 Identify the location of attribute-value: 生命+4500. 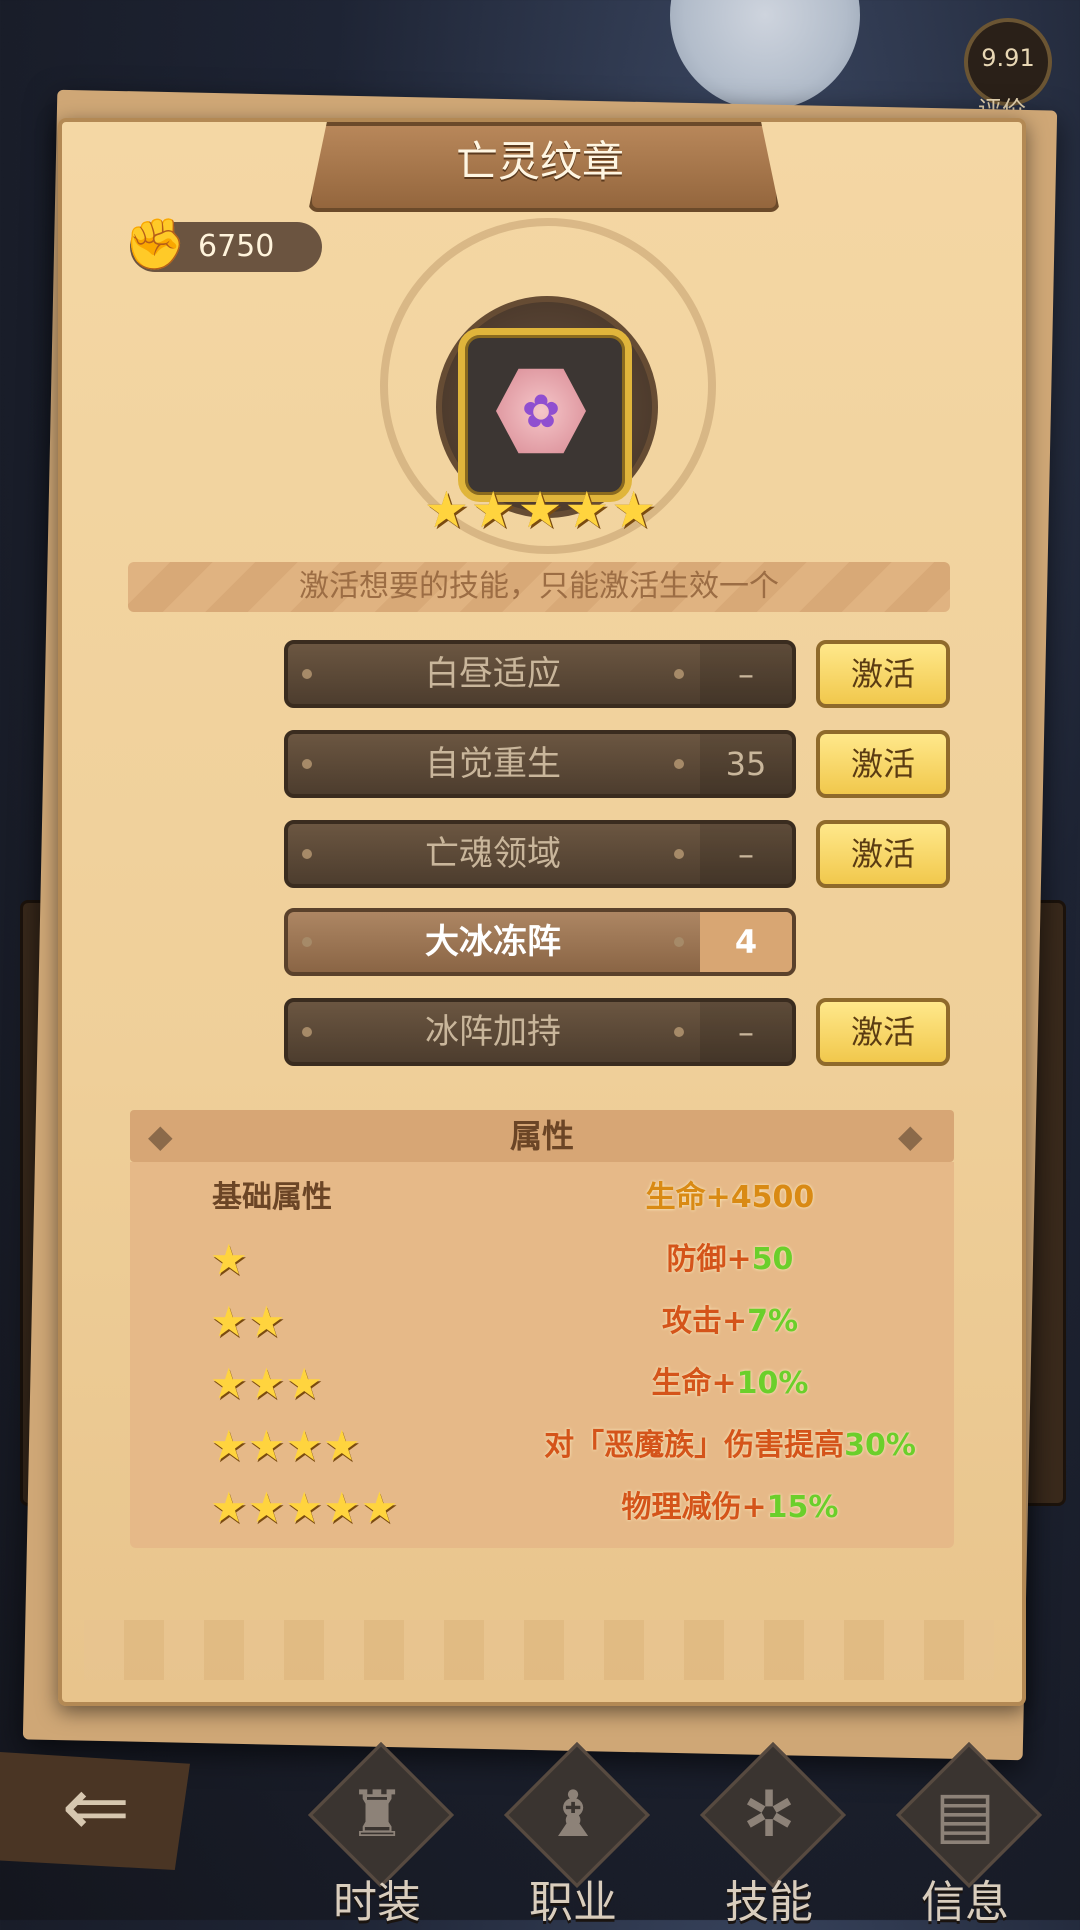
(730, 1198).